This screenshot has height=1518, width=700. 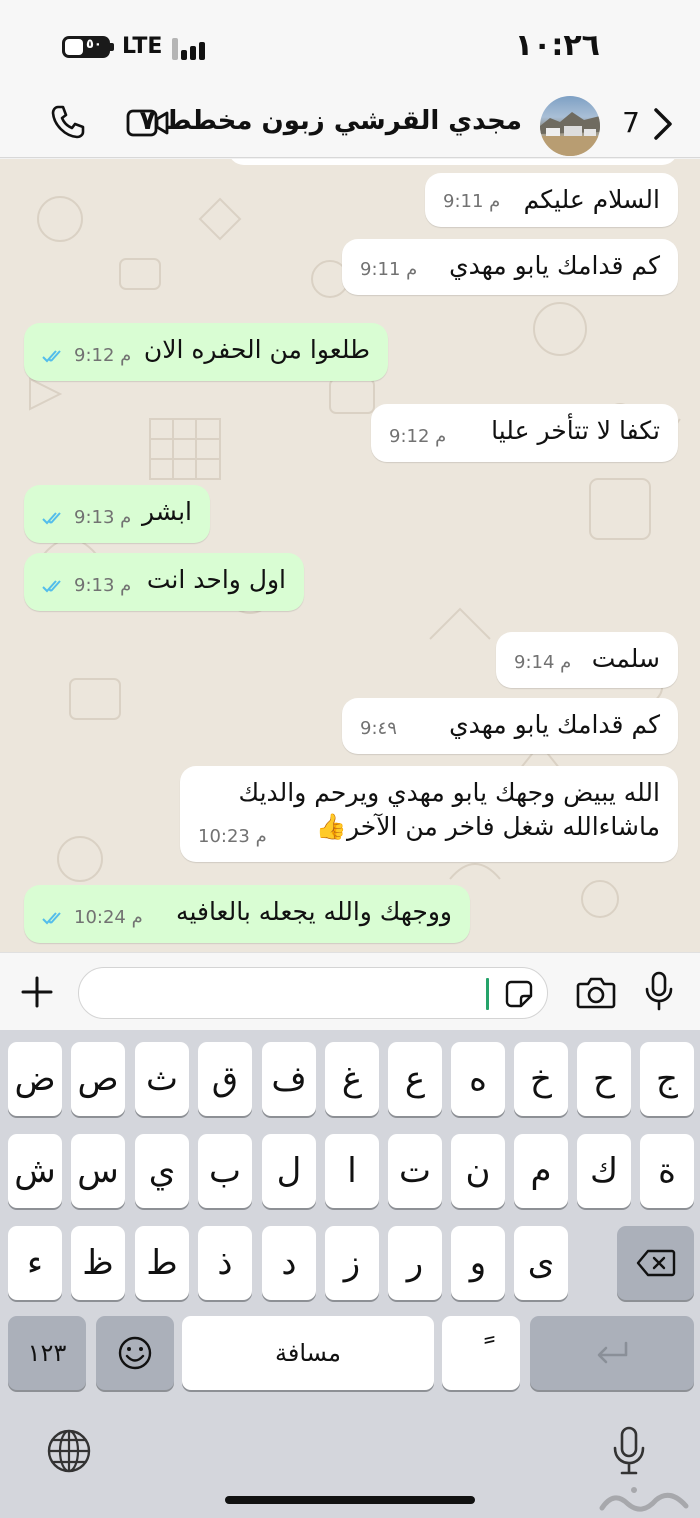 I want to click on key: ل, so click(x=289, y=1171).